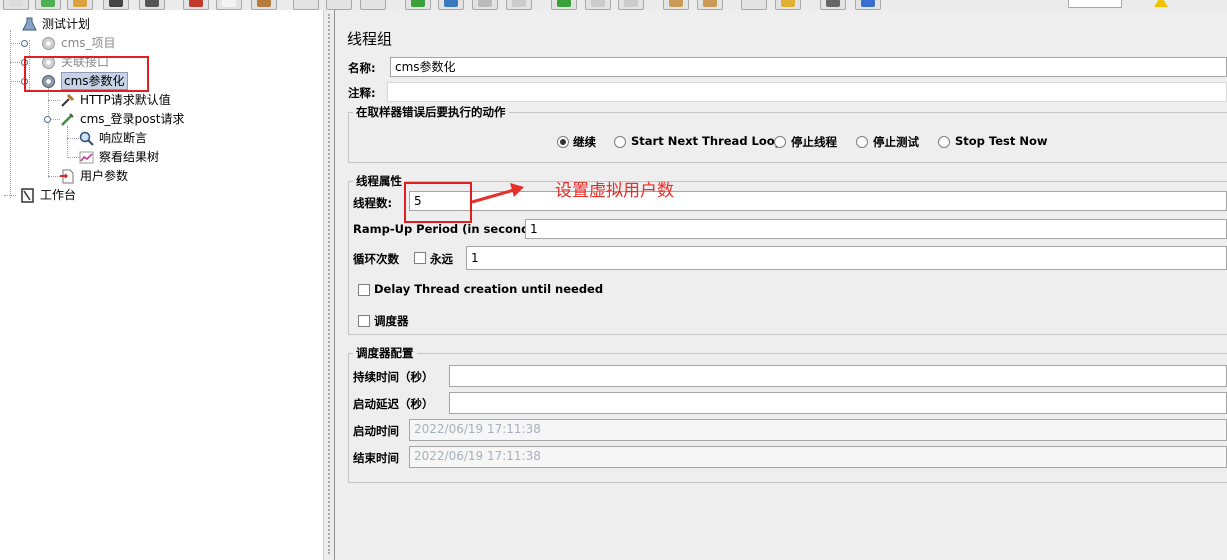 The image size is (1227, 560). I want to click on cut-icon, so click(196, 5).